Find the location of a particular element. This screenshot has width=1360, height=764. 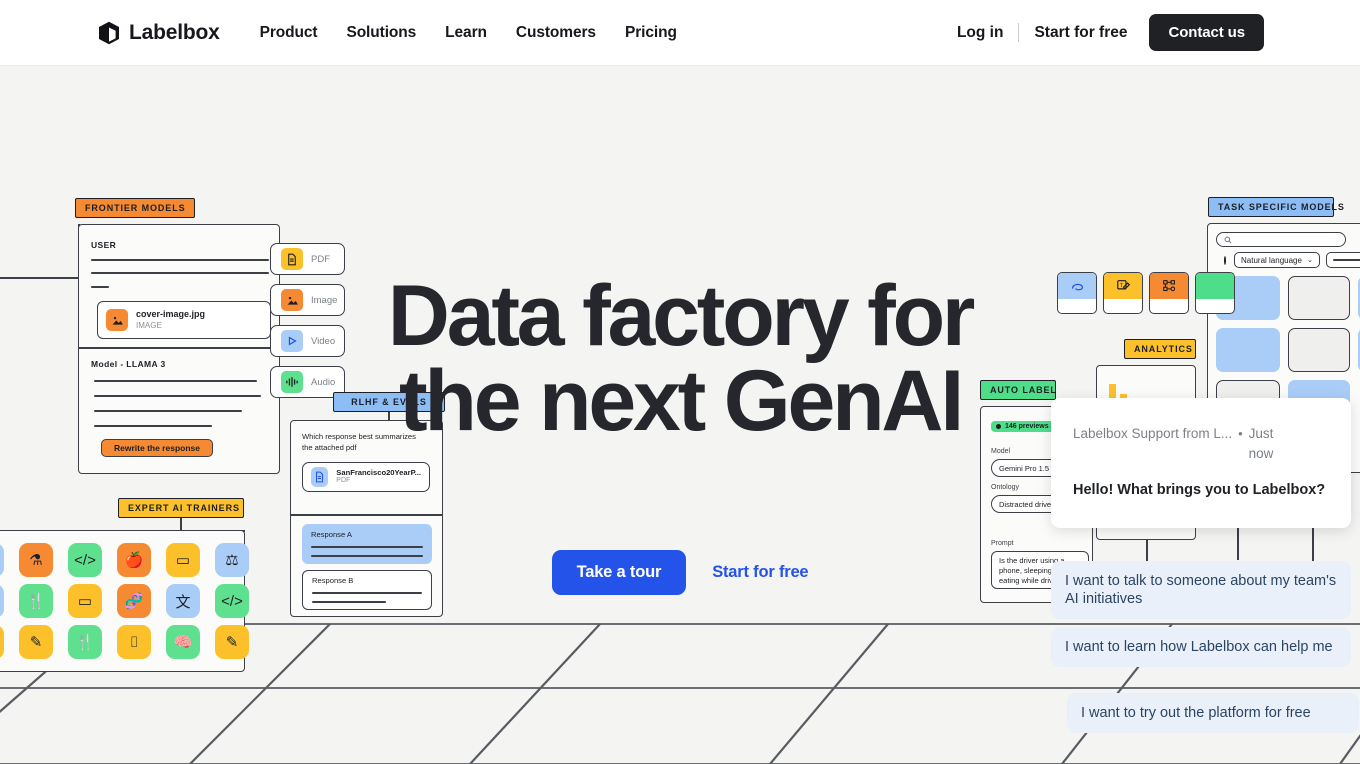

ontology-field-label: Ontology is located at coordinates (1005, 487).